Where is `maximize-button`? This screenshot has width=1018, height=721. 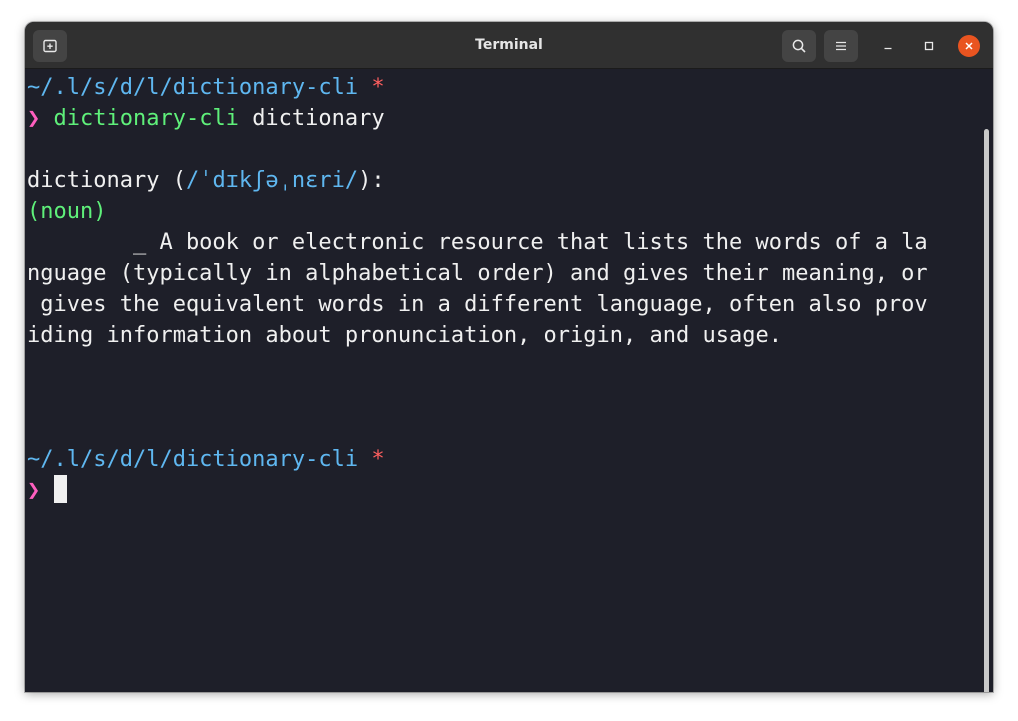
maximize-button is located at coordinates (929, 46).